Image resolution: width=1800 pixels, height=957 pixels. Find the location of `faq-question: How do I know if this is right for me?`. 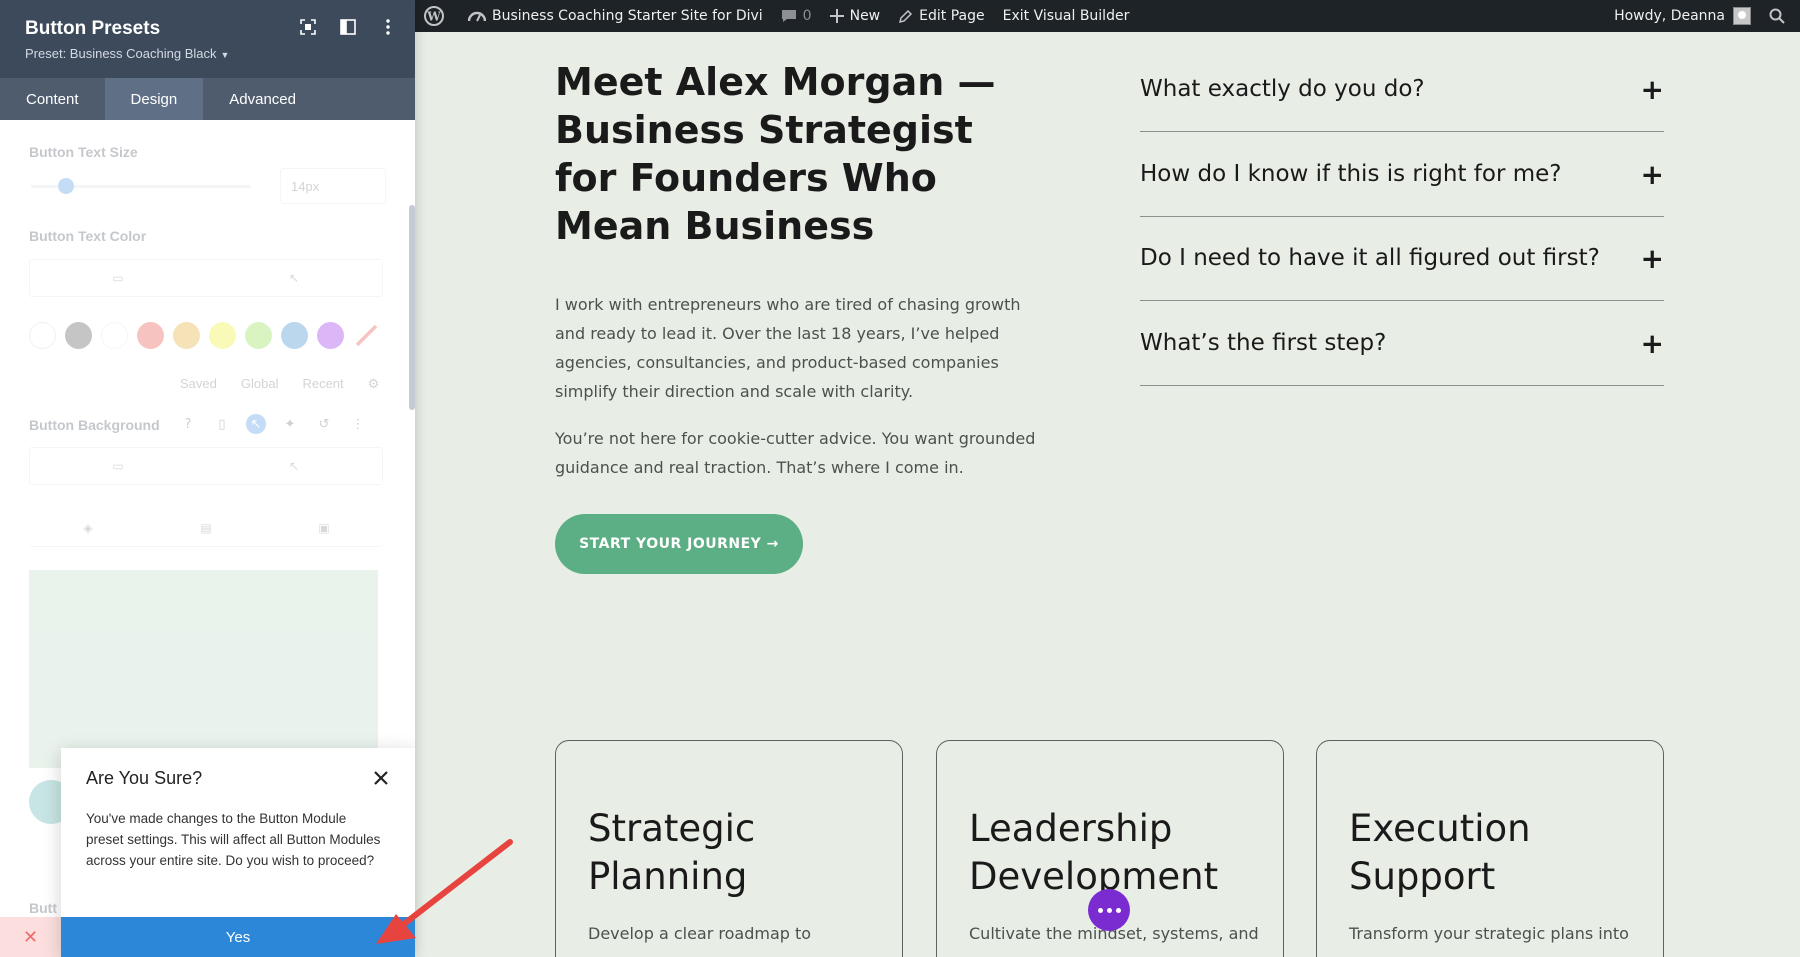

faq-question: How do I know if this is right for me? is located at coordinates (1351, 174).